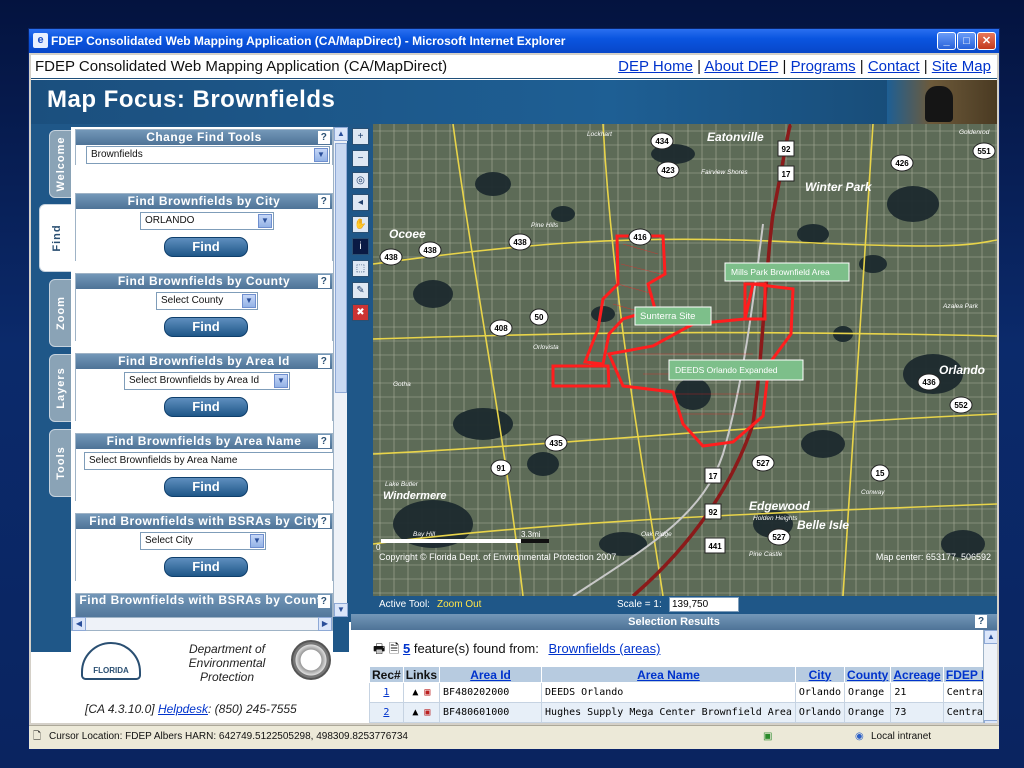  What do you see at coordinates (974, 132) in the screenshot?
I see `svg-text: Goldenrod` at bounding box center [974, 132].